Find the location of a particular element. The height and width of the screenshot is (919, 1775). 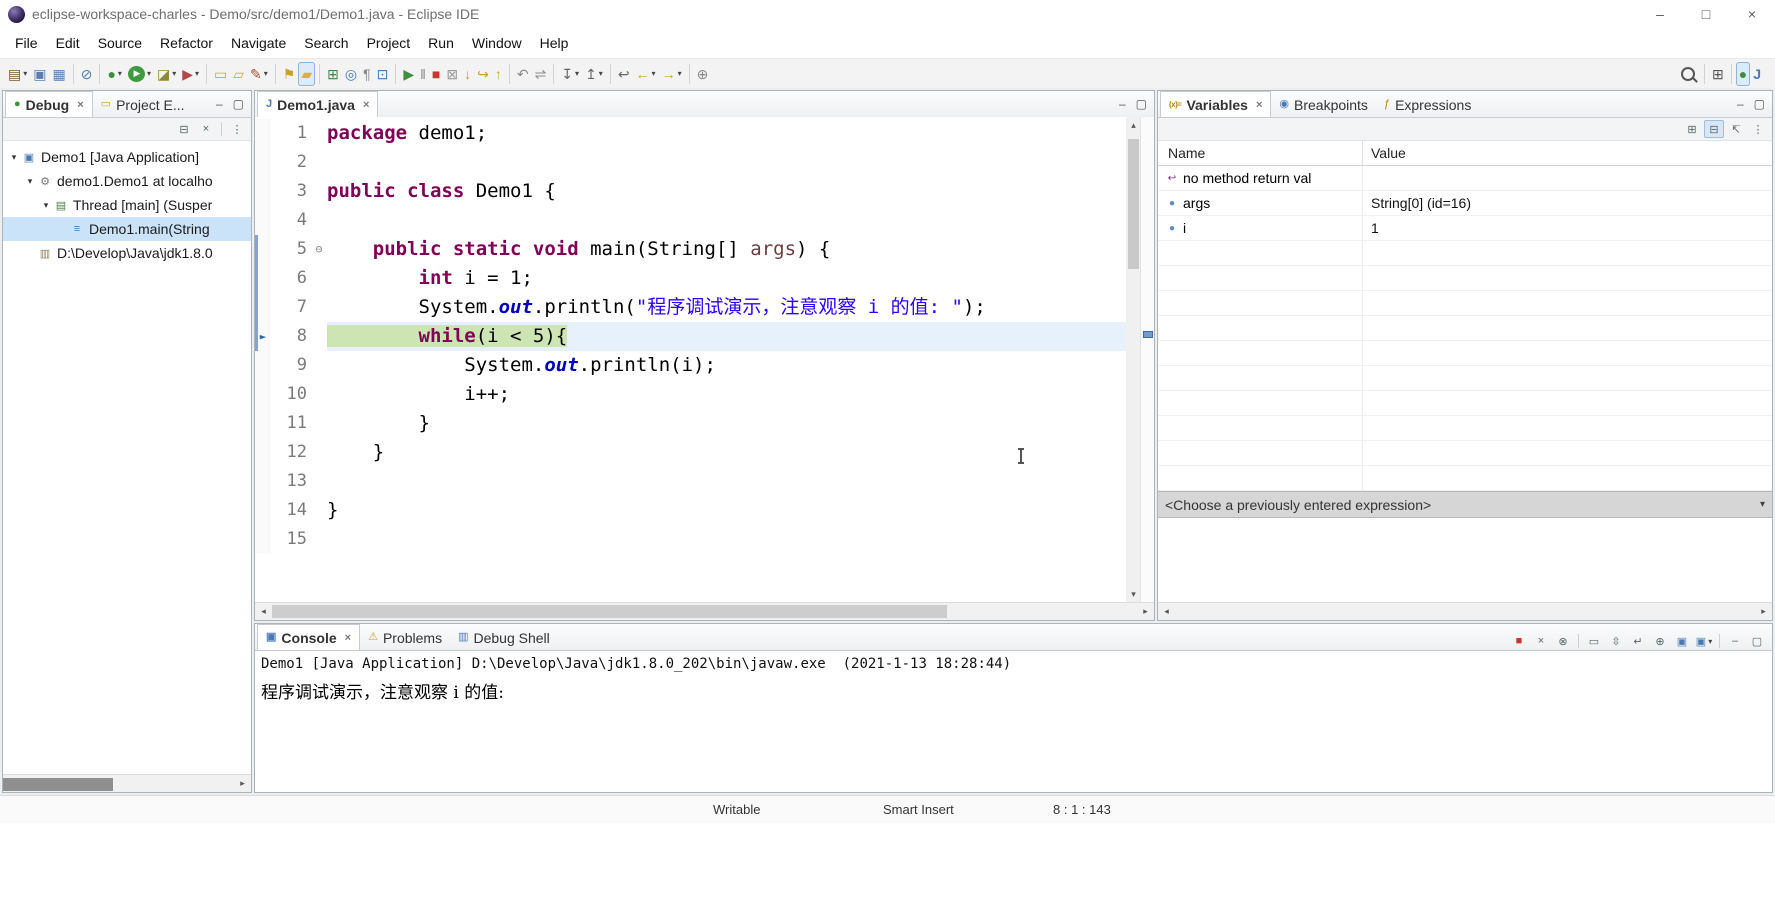

use-step-filters-button: ⇌ is located at coordinates (541, 74).